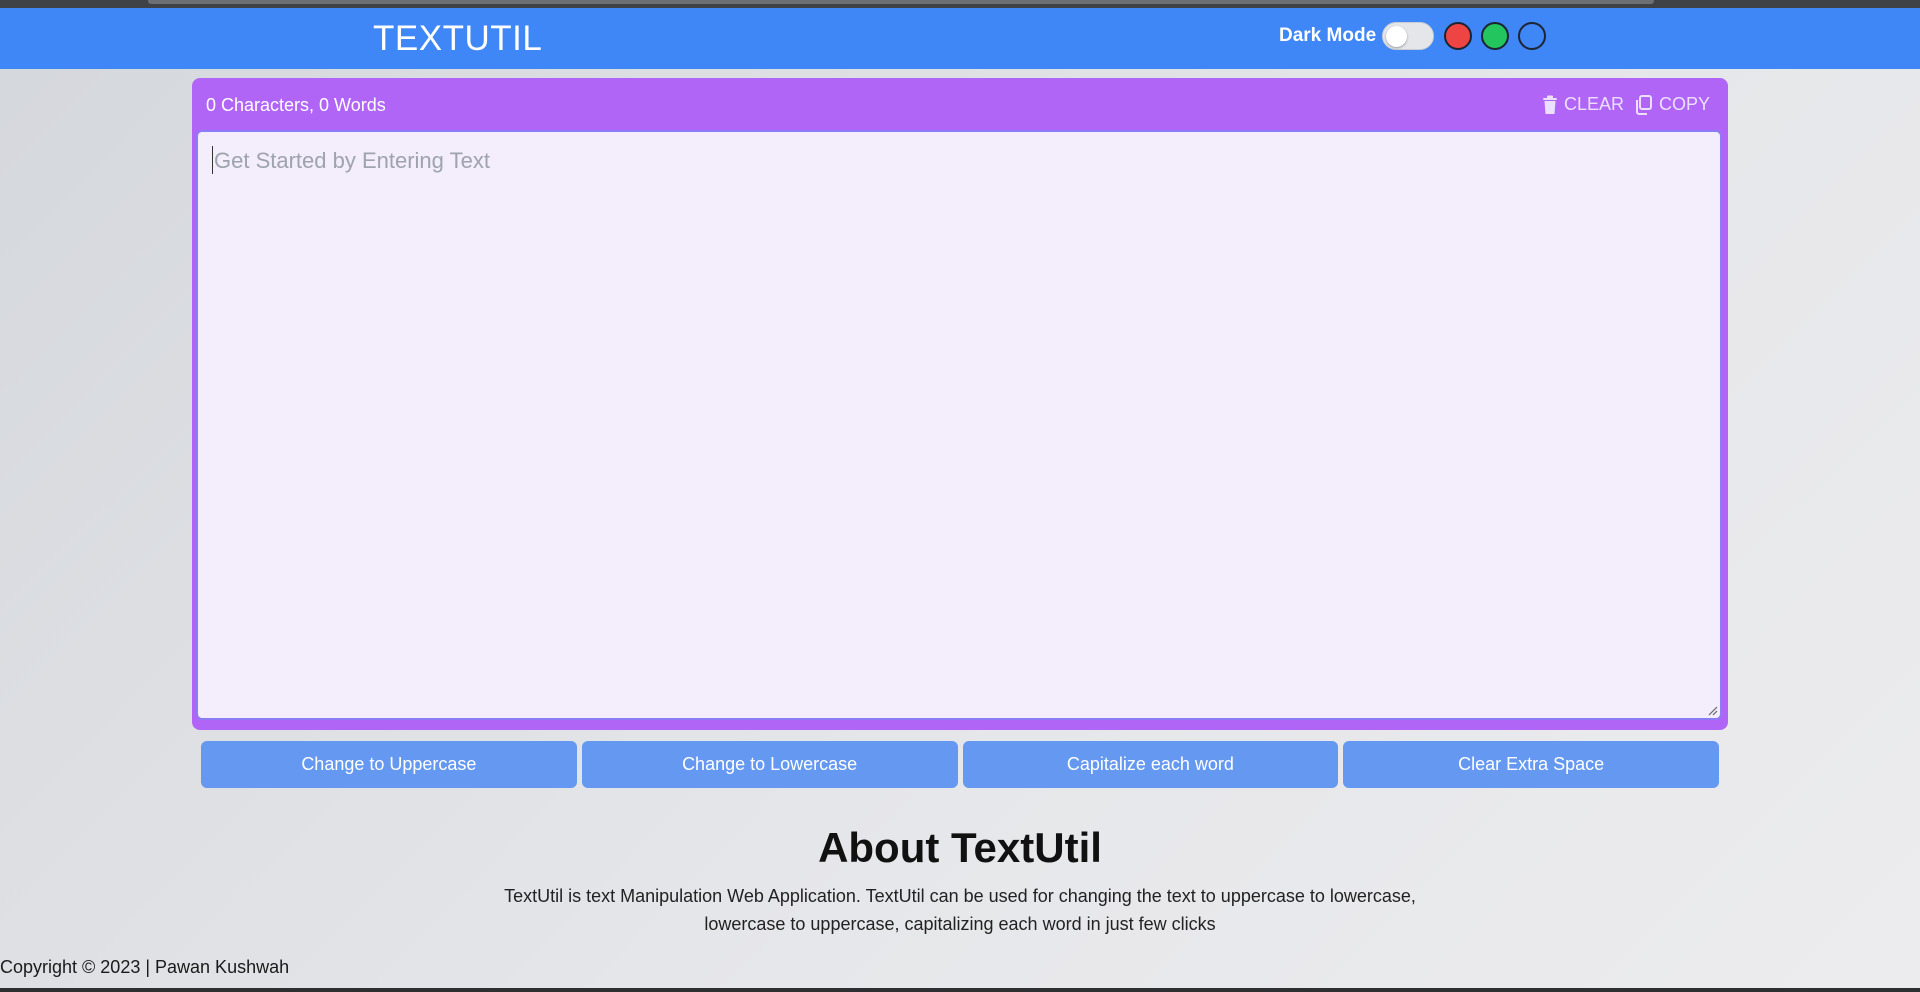 This screenshot has height=992, width=1920. I want to click on theme-swatch-blue, so click(1532, 36).